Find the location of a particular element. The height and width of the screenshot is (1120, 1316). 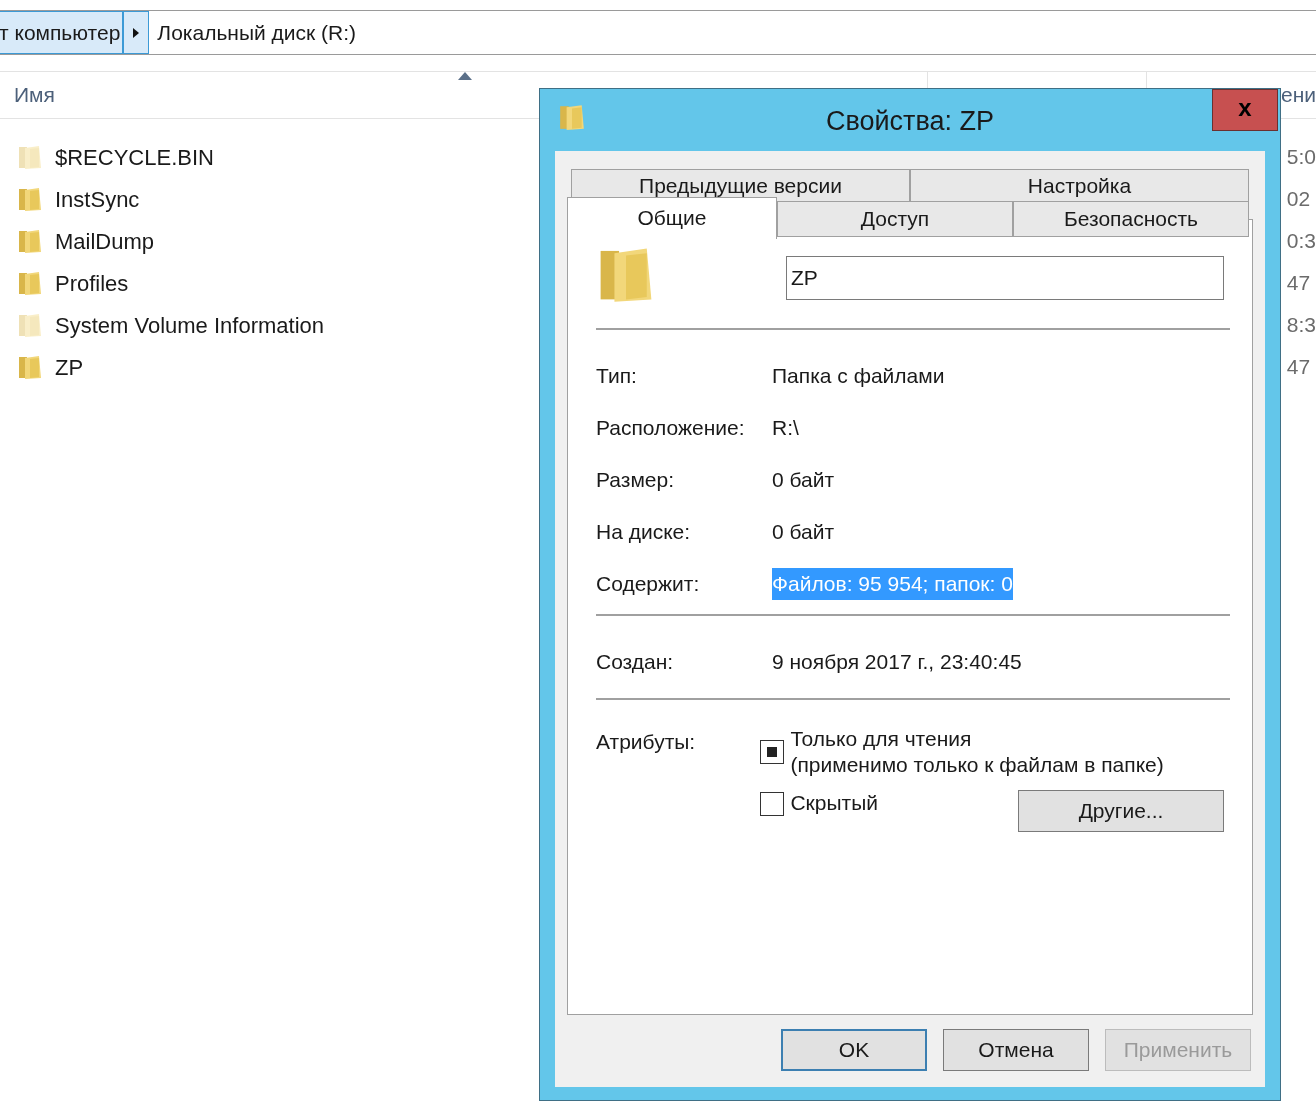

dialog-button: OK is located at coordinates (854, 1050).